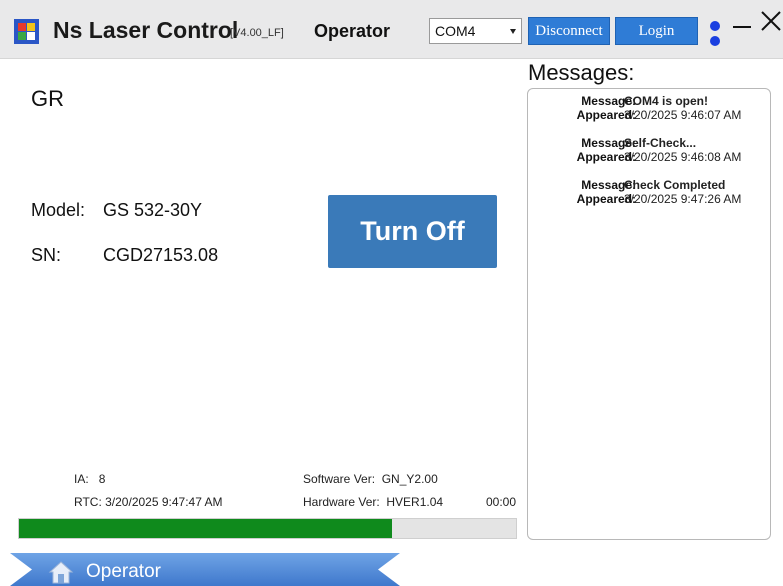  What do you see at coordinates (339, 479) in the screenshot?
I see `software-label: Software Ver:` at bounding box center [339, 479].